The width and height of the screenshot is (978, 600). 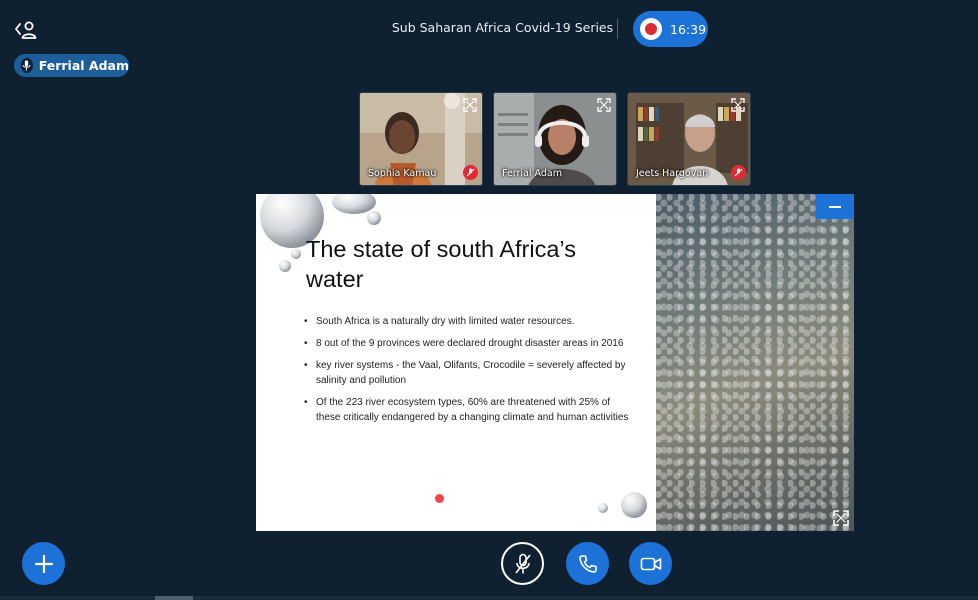 I want to click on presentation-fullscreen-button, so click(x=841, y=518).